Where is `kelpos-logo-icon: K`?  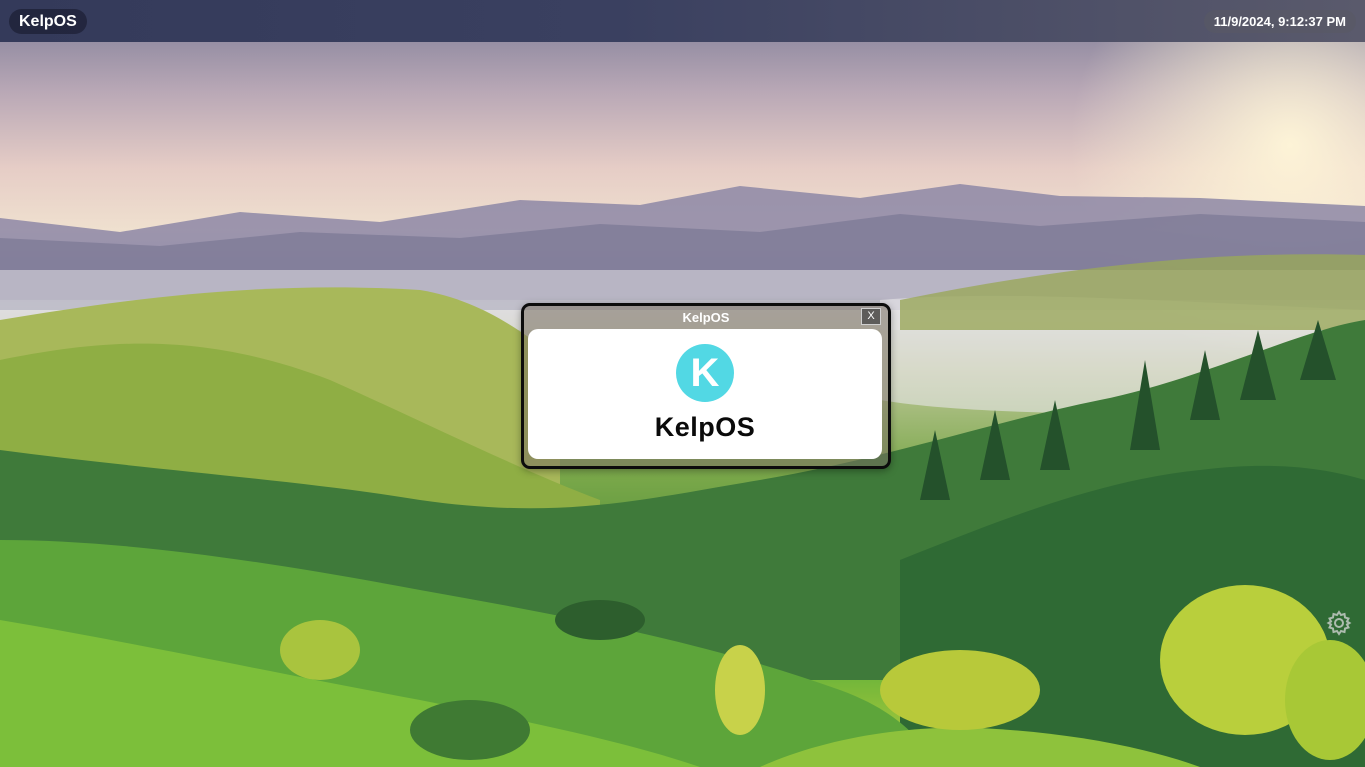 kelpos-logo-icon: K is located at coordinates (705, 373).